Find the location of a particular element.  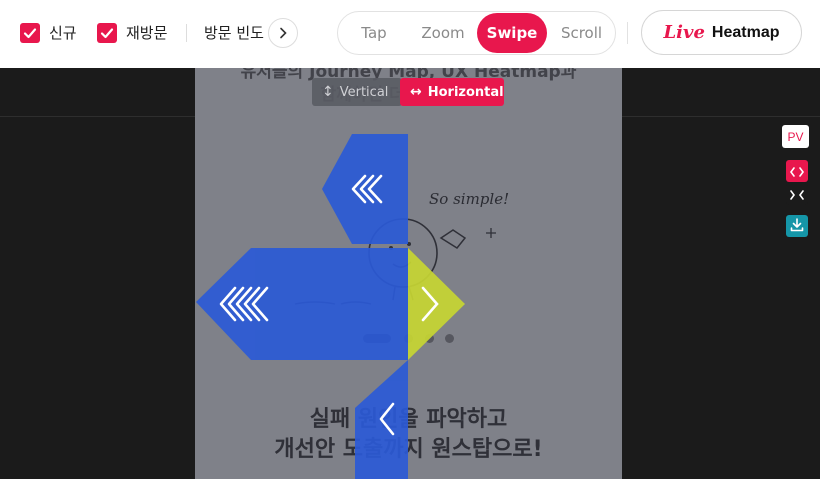

collapse-button is located at coordinates (797, 194).